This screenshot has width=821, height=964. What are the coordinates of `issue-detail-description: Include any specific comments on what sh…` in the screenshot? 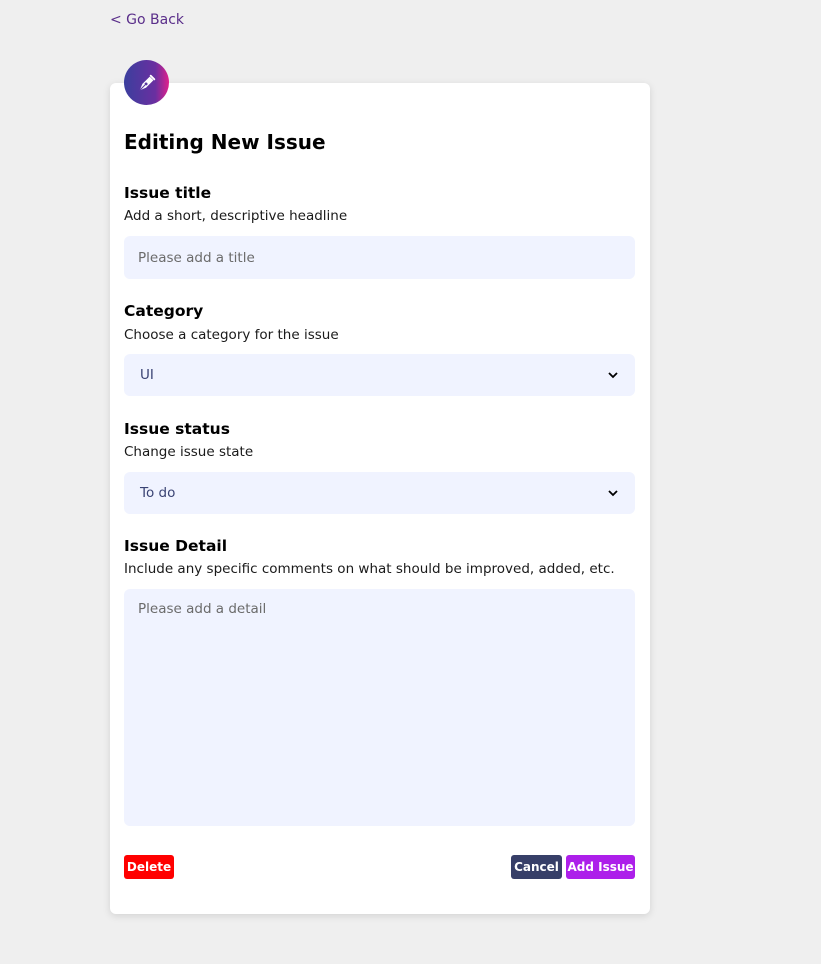 It's located at (369, 569).